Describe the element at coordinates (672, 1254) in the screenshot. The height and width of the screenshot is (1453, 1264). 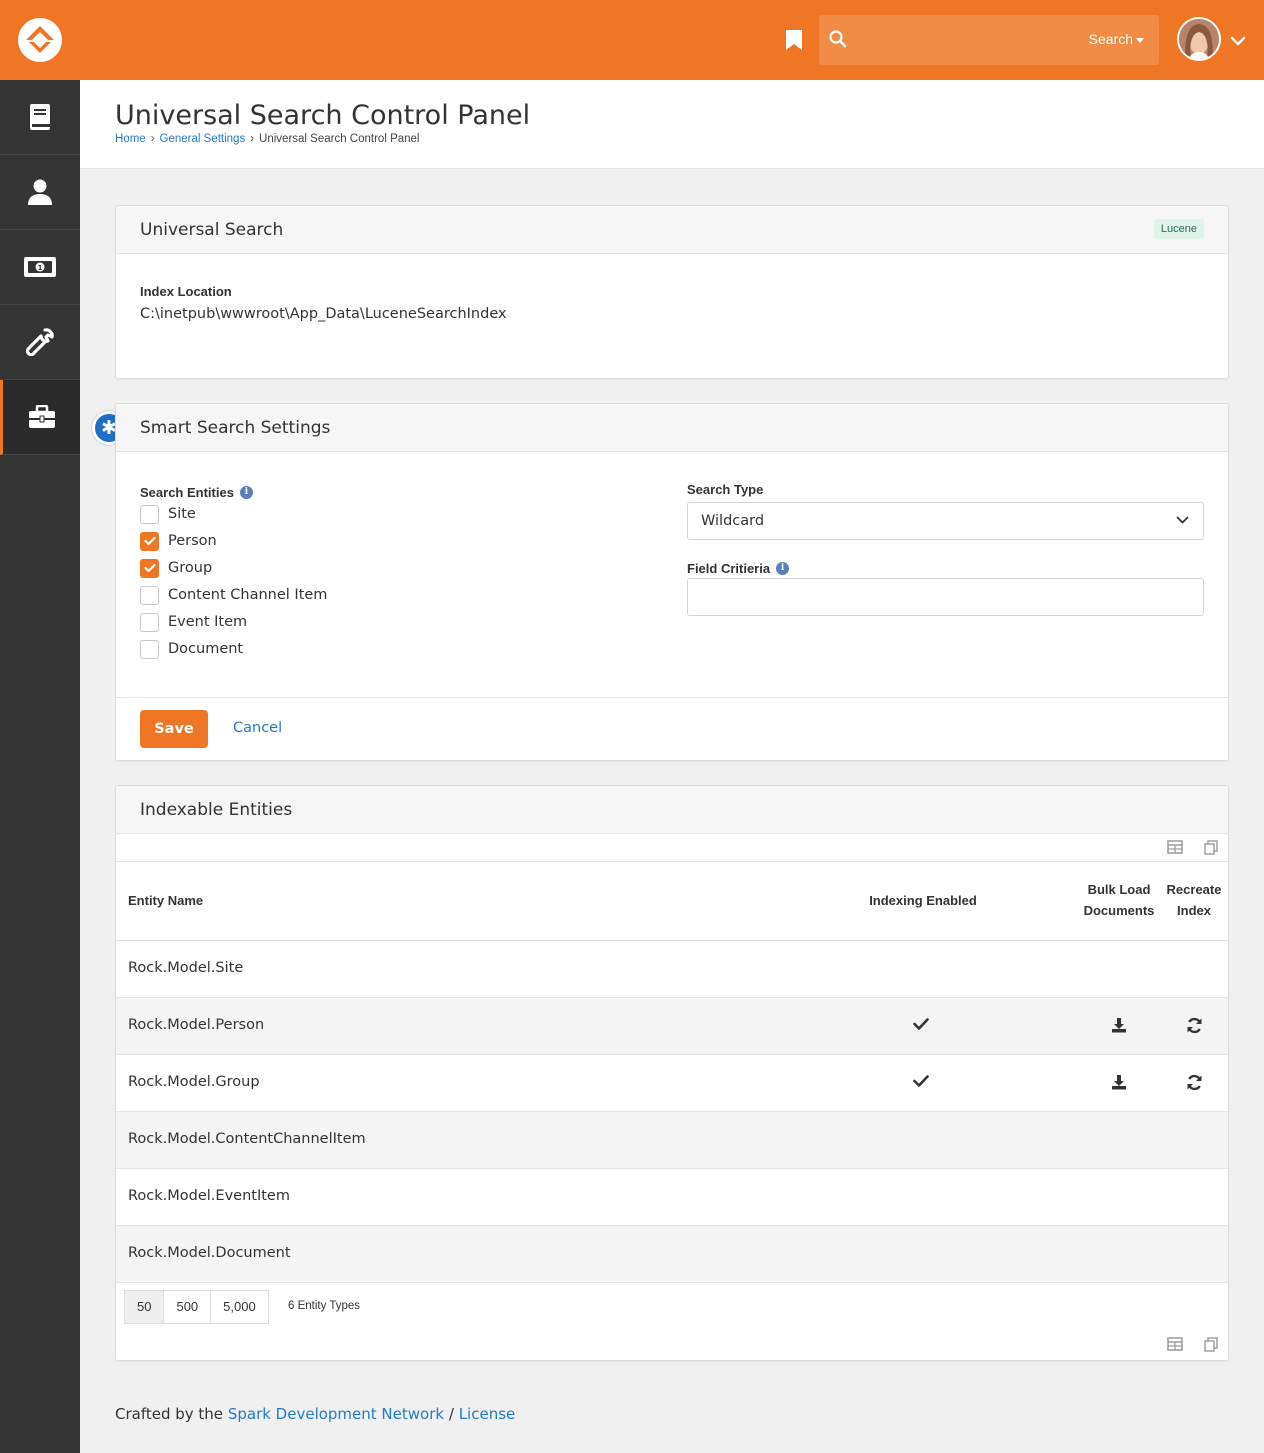
I see `table-row: Rock.Model.Document` at that location.